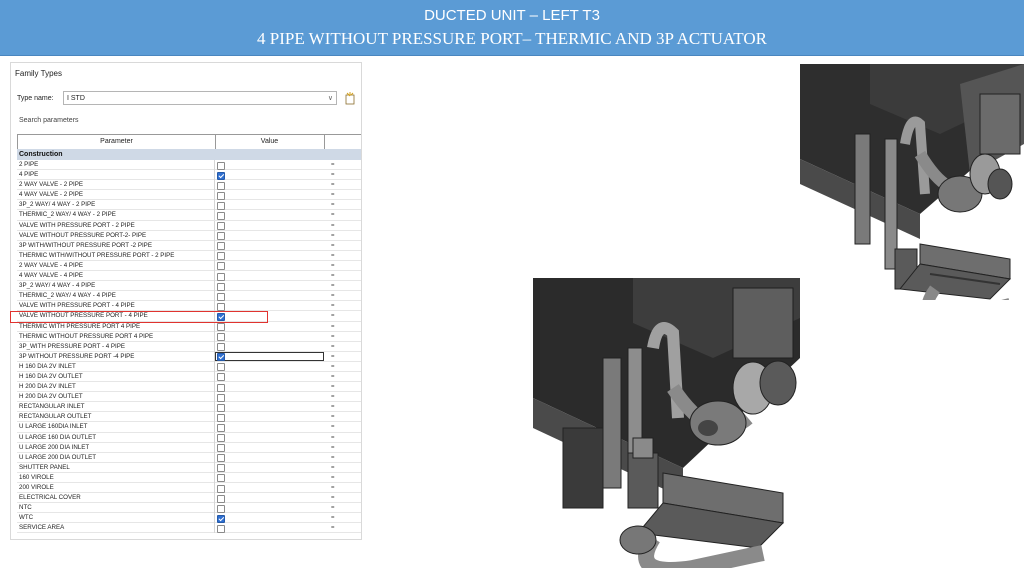 This screenshot has height=576, width=1024. What do you see at coordinates (189, 235) in the screenshot?
I see `parameter-row: VALVE WITHOUT PRESSURE PORT-2- PIPE =` at bounding box center [189, 235].